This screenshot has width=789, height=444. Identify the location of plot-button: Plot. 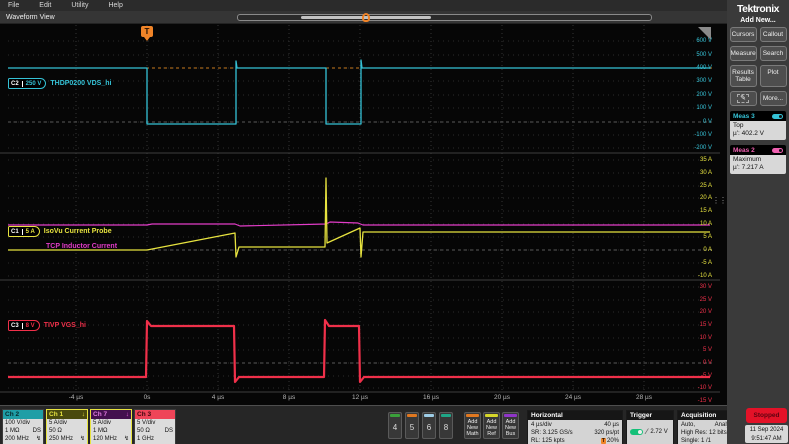
(773, 76).